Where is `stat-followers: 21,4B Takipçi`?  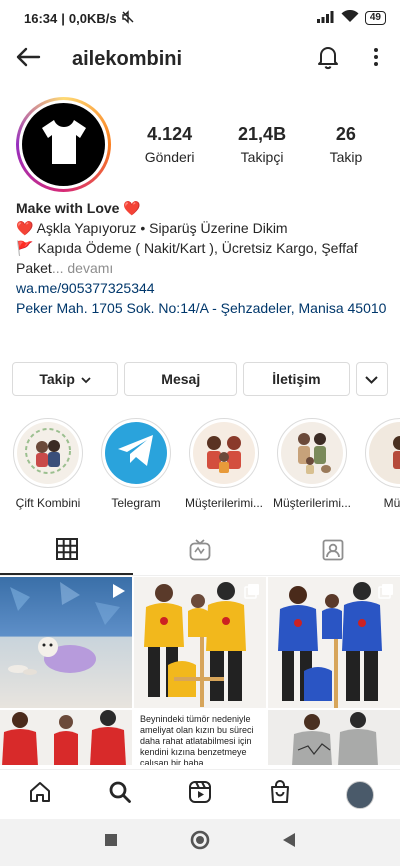 stat-followers: 21,4B Takipçi is located at coordinates (262, 144).